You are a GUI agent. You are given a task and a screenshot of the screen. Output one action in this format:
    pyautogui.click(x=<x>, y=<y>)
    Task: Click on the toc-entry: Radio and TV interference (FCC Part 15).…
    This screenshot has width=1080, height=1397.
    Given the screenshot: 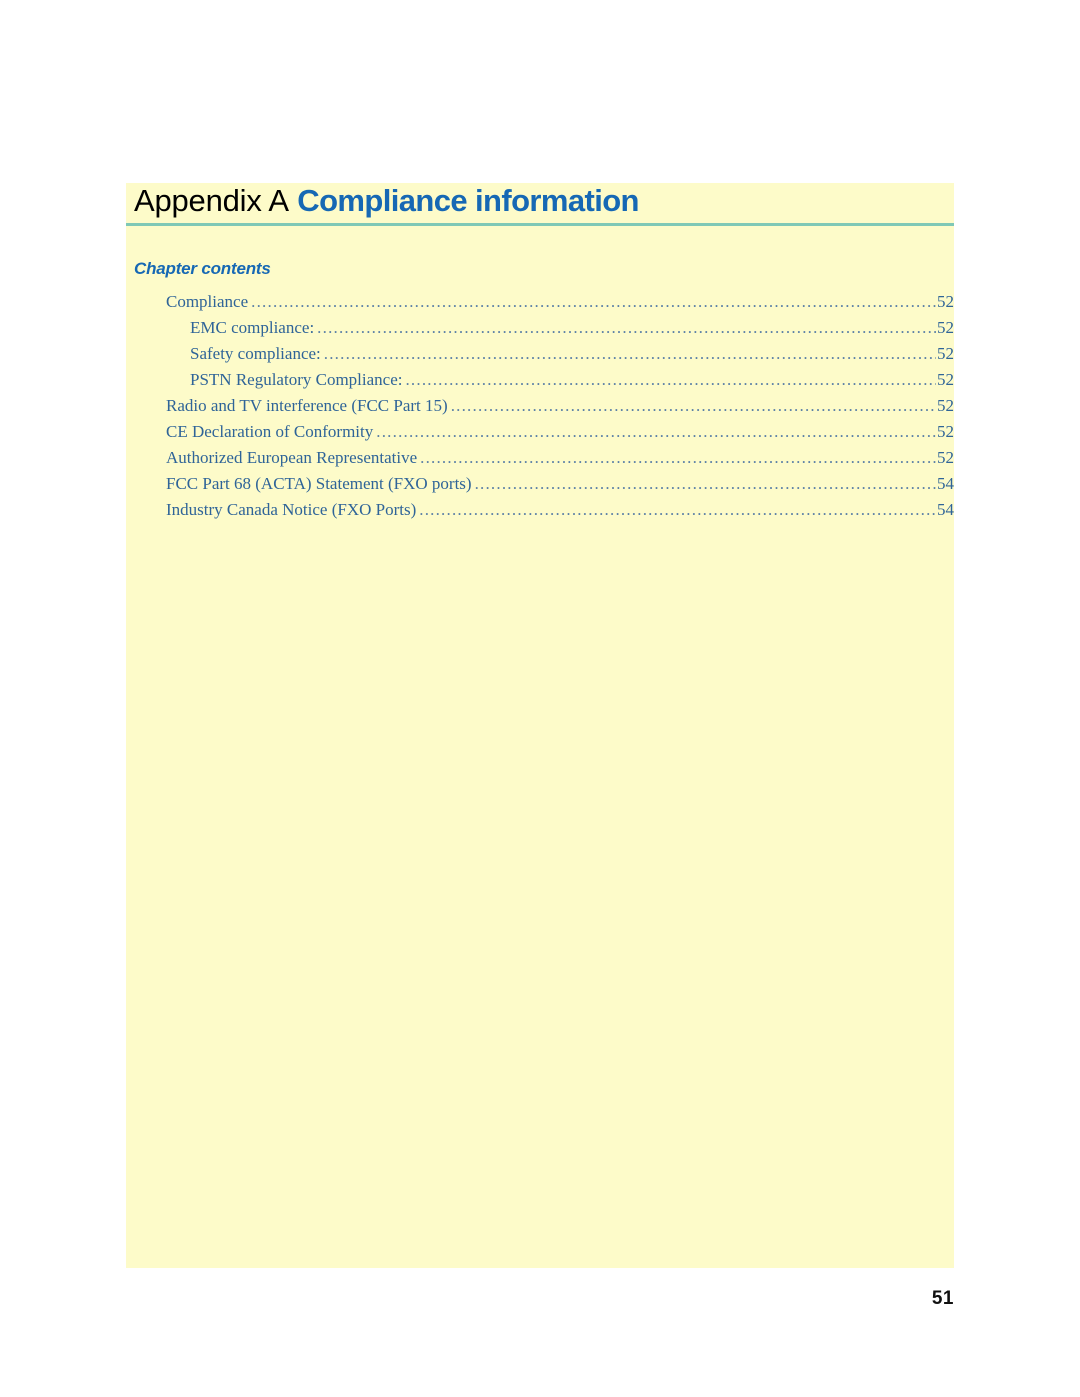 What is the action you would take?
    pyautogui.click(x=540, y=409)
    